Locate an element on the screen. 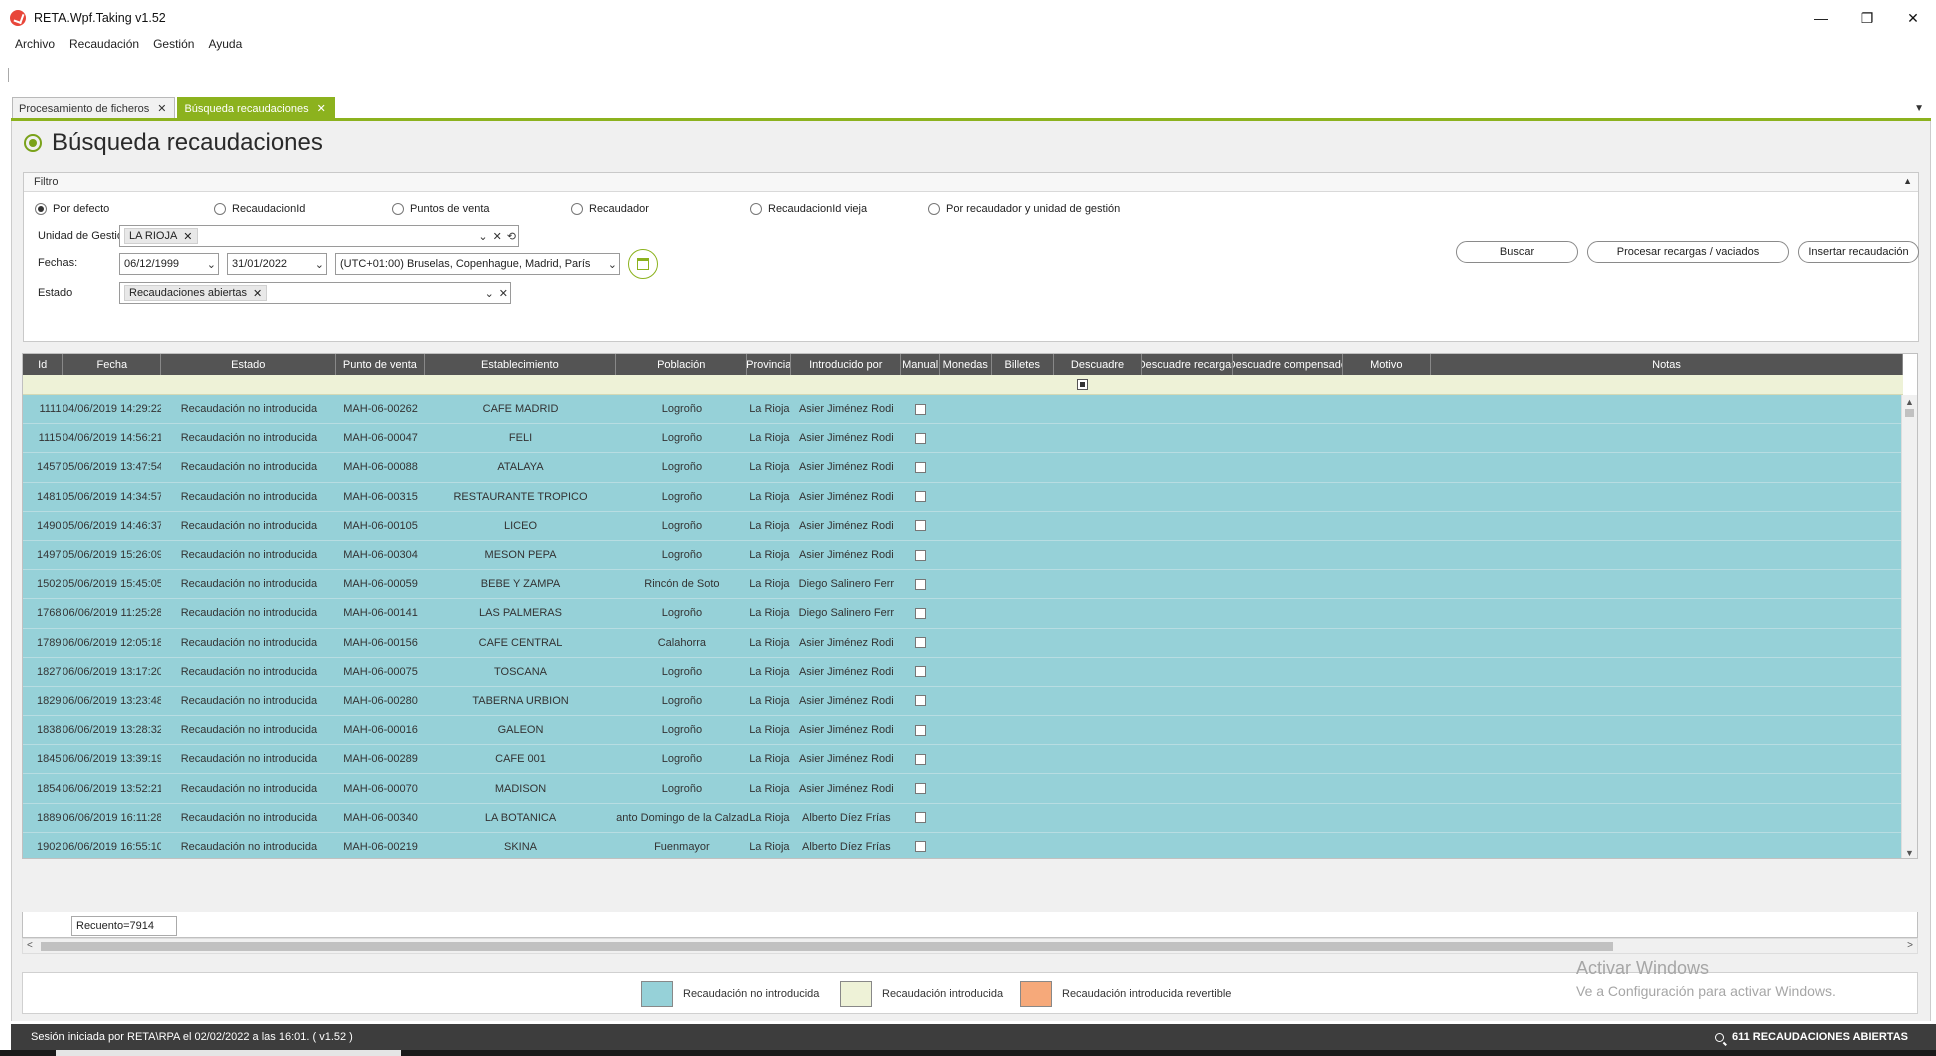 The width and height of the screenshot is (1936, 1056). estado-field: Recaudaciones abiertas ✕ ⌄ ✕ is located at coordinates (315, 293).